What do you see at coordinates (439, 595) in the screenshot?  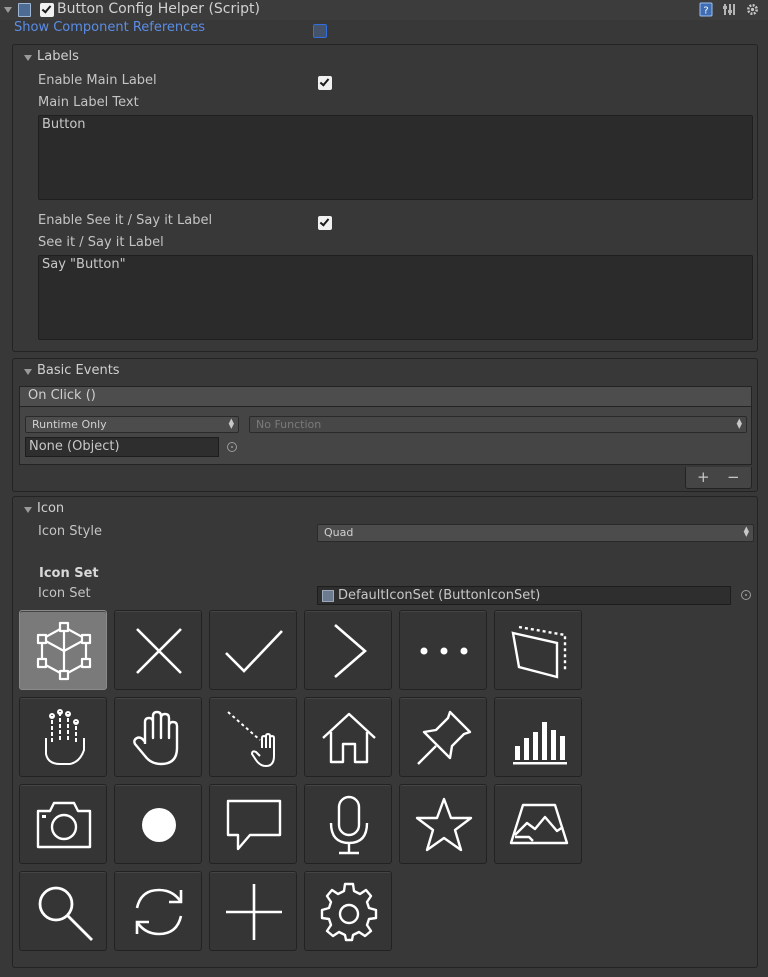 I see `icon-set-value: DefaultIconSet (ButtonIconSet)` at bounding box center [439, 595].